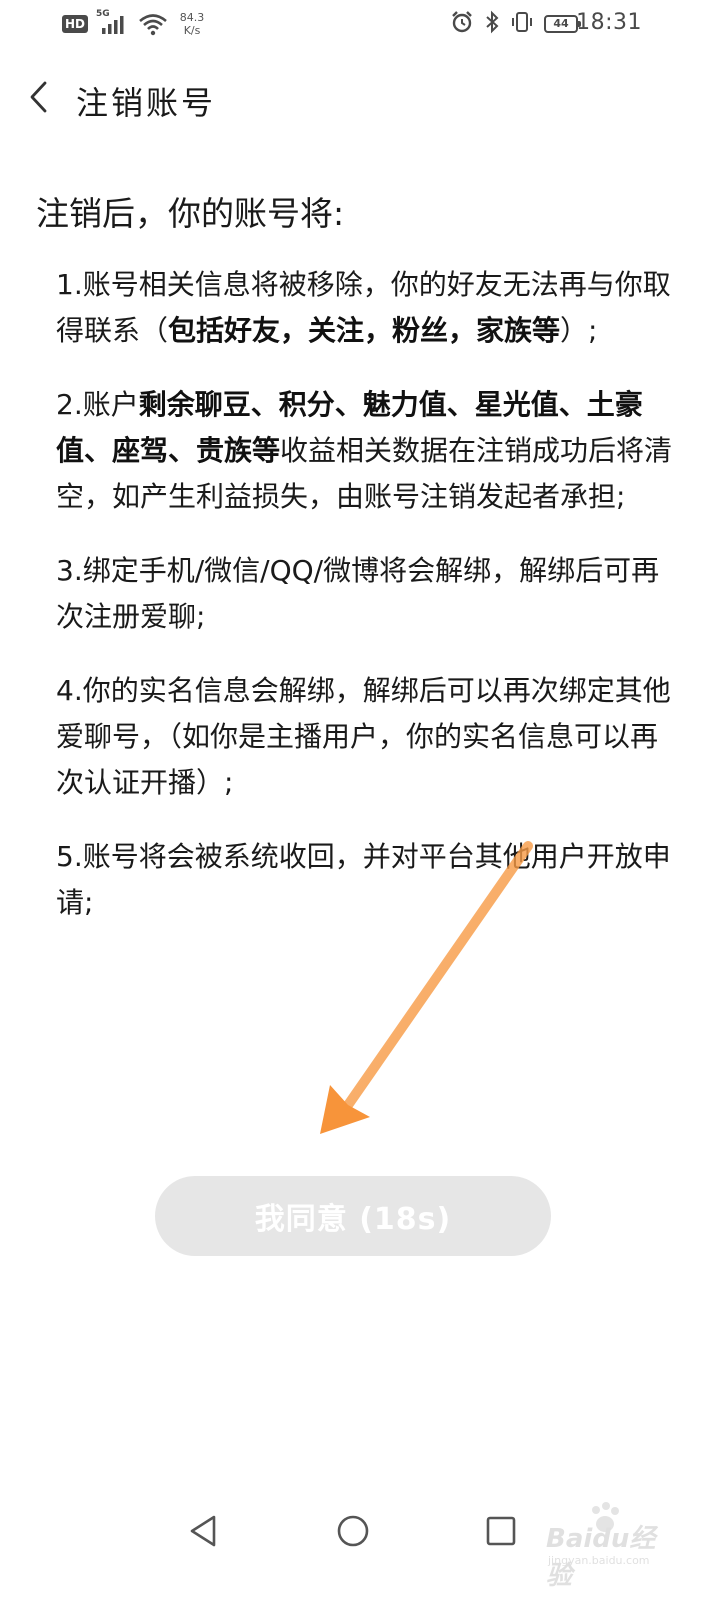  I want to click on rule-emphasis: 包括好友，关注，粉丝，家族等, so click(364, 330).